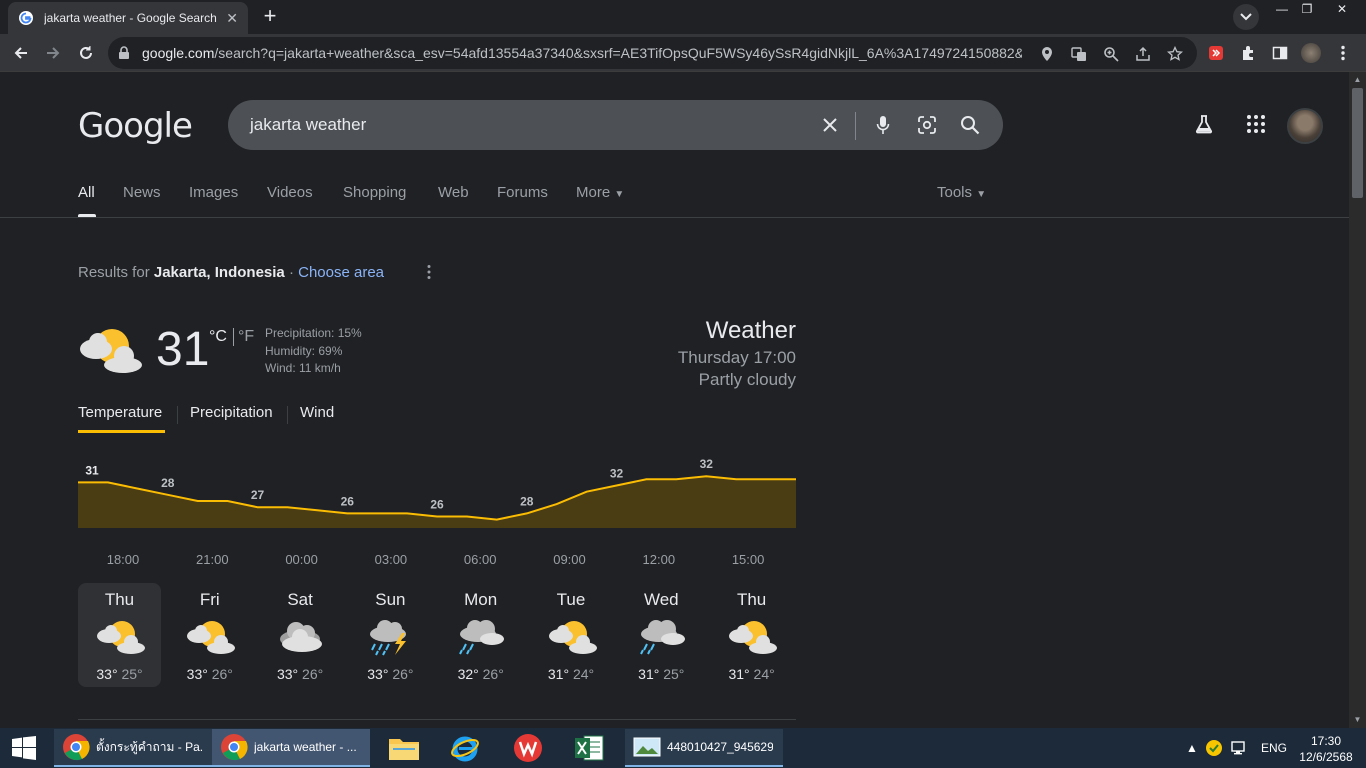 This screenshot has height=768, width=1366. What do you see at coordinates (1357, 400) in the screenshot?
I see `page-scrollbar: ▲ ▼` at bounding box center [1357, 400].